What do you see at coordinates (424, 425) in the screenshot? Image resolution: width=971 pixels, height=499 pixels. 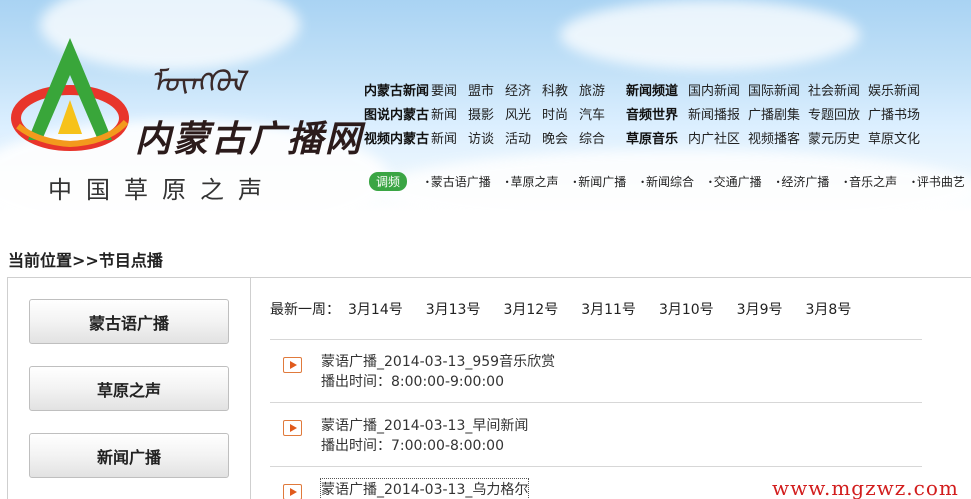 I see `program-title: 蒙语广播_2014-03-13_早间新闻` at bounding box center [424, 425].